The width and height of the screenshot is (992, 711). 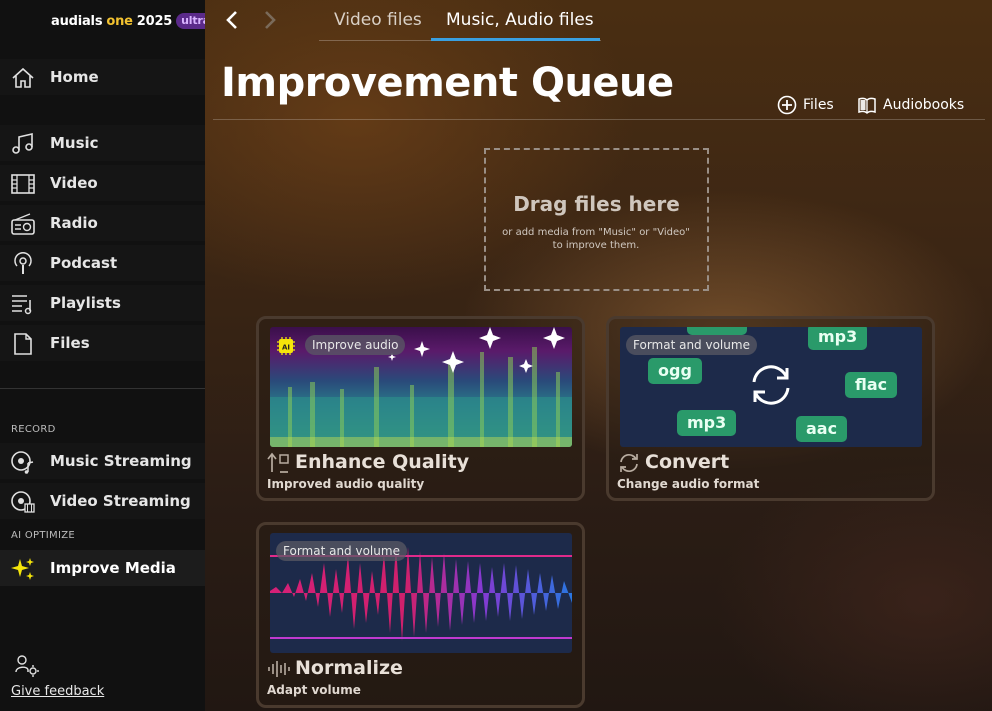 I want to click on add-audiobooks-label: Audiobooks, so click(x=924, y=105).